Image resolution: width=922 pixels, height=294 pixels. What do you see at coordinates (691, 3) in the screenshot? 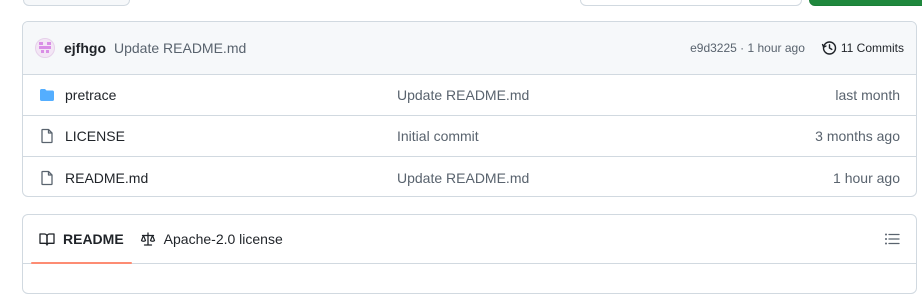
I see `go-to-file-input` at bounding box center [691, 3].